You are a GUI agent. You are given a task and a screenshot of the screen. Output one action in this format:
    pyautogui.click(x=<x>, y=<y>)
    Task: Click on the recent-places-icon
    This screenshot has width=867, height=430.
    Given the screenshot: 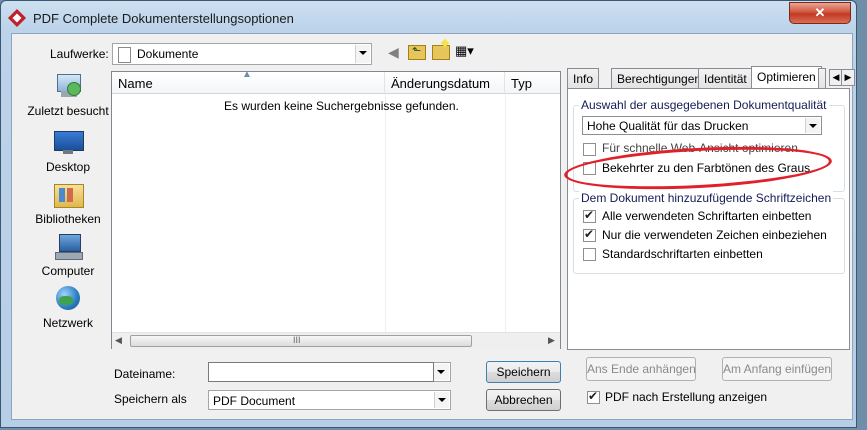 What is the action you would take?
    pyautogui.click(x=68, y=87)
    